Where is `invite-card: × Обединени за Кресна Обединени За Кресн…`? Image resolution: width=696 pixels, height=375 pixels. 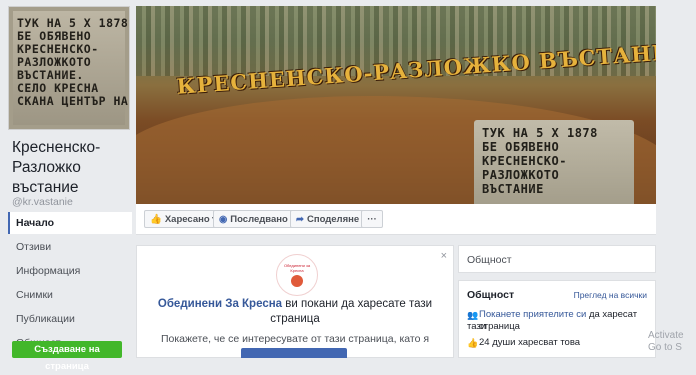 invite-card: × Обединени за Кресна Обединени За Кресн… is located at coordinates (295, 301).